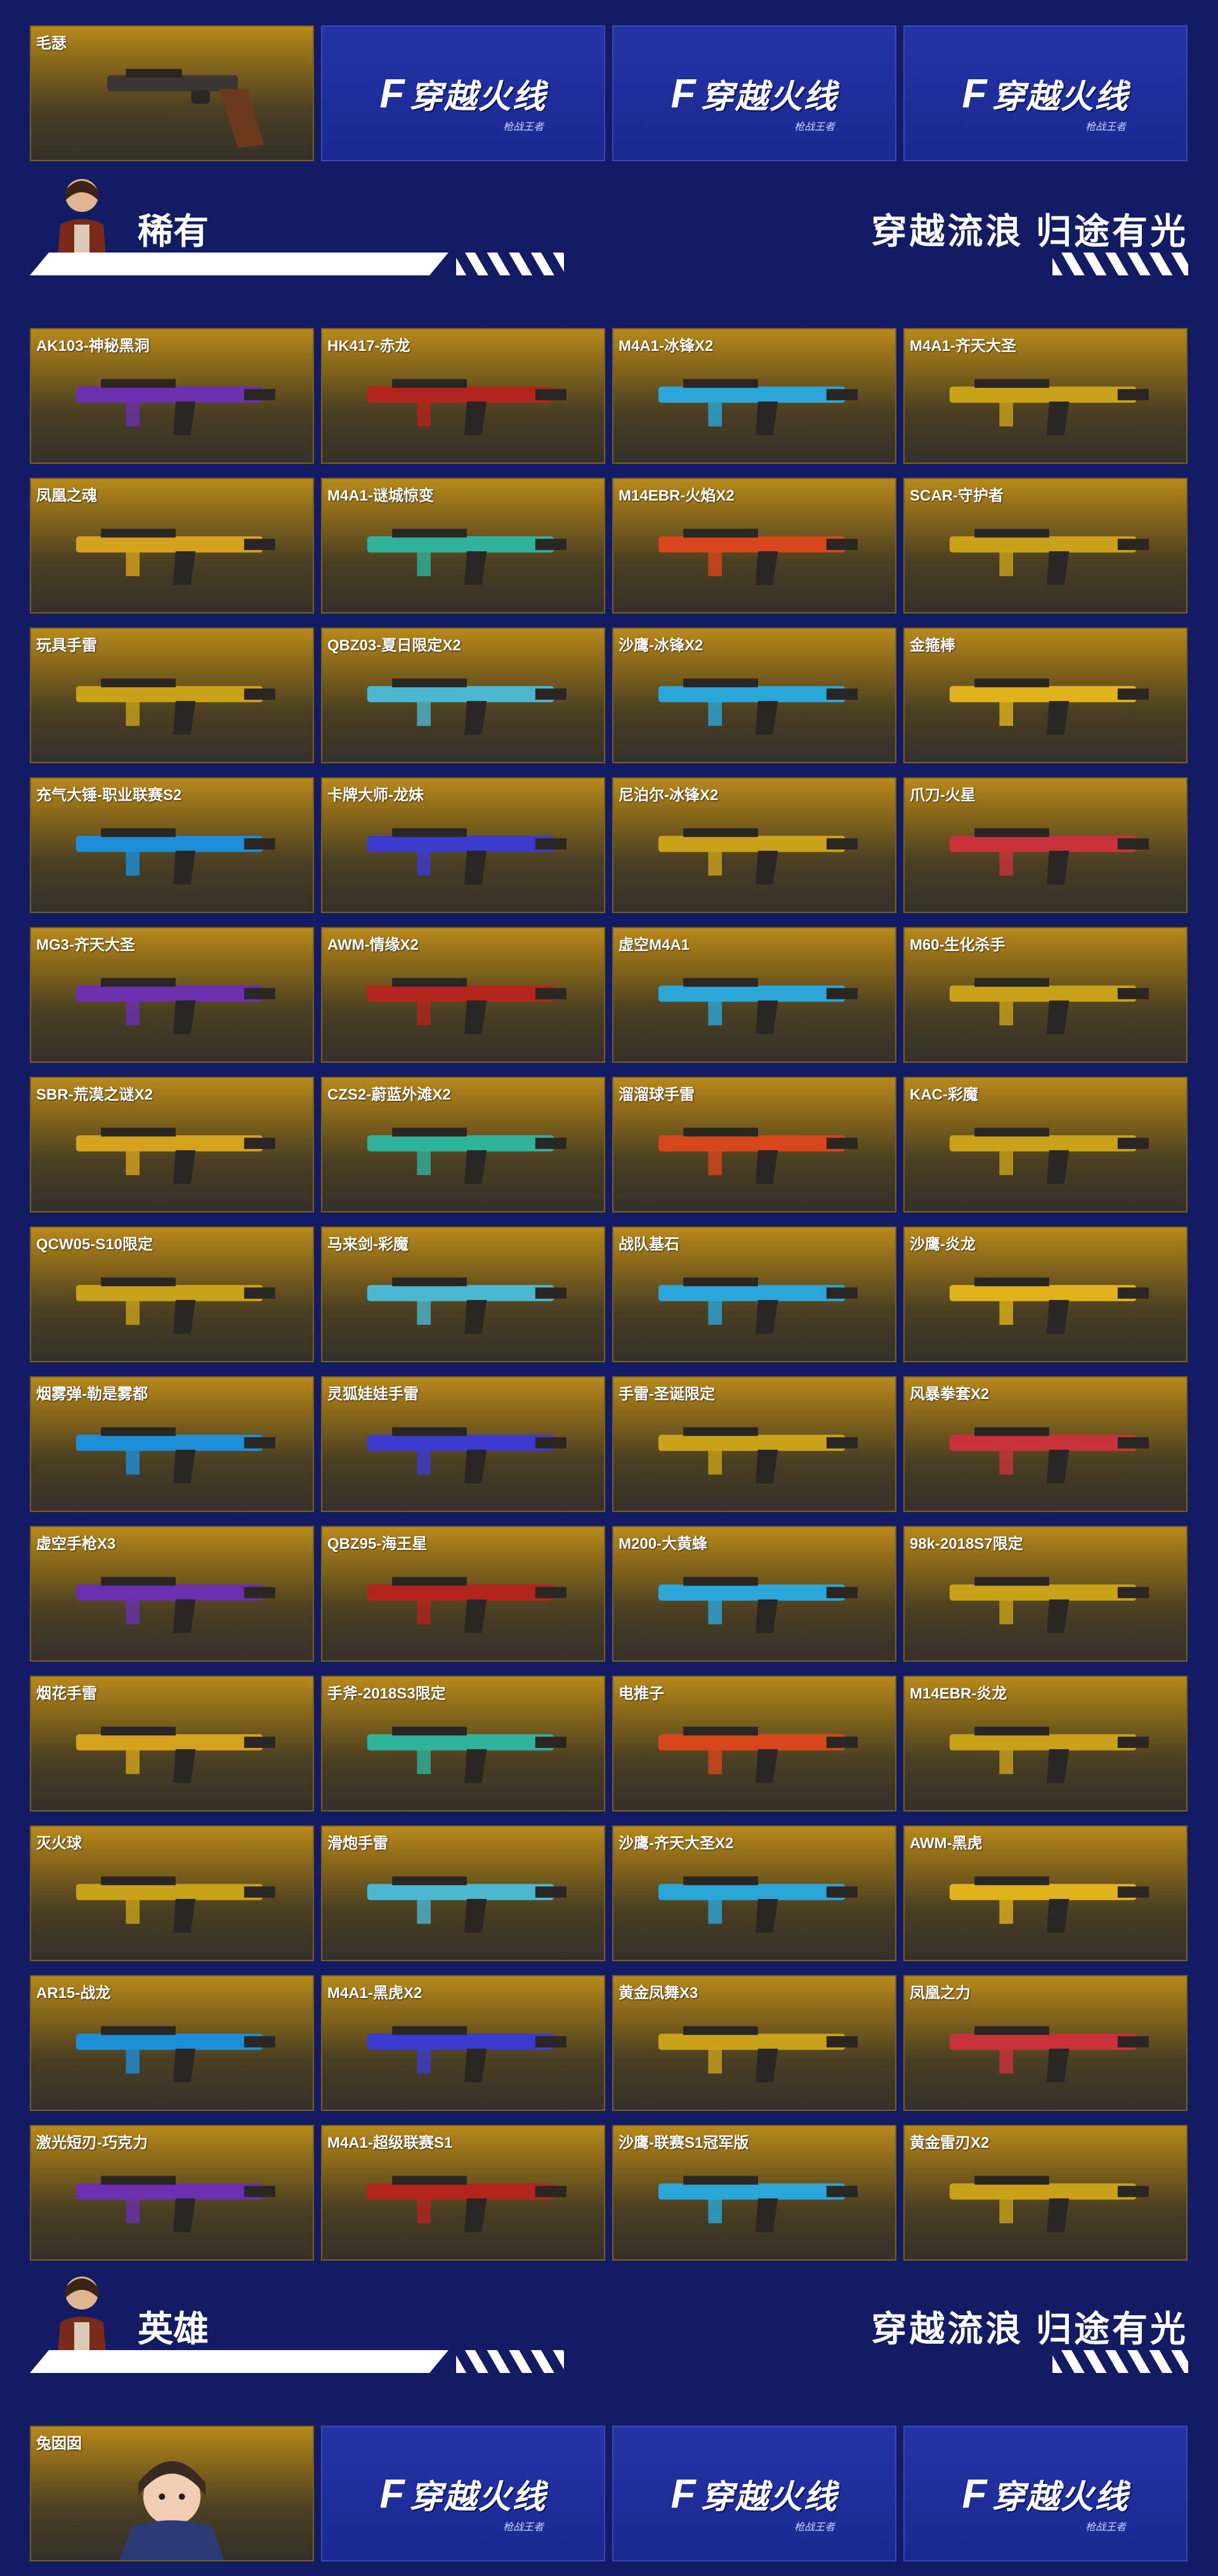 Image resolution: width=1218 pixels, height=2576 pixels. What do you see at coordinates (463, 1294) in the screenshot?
I see `item-card: 马来剑-彩魔` at bounding box center [463, 1294].